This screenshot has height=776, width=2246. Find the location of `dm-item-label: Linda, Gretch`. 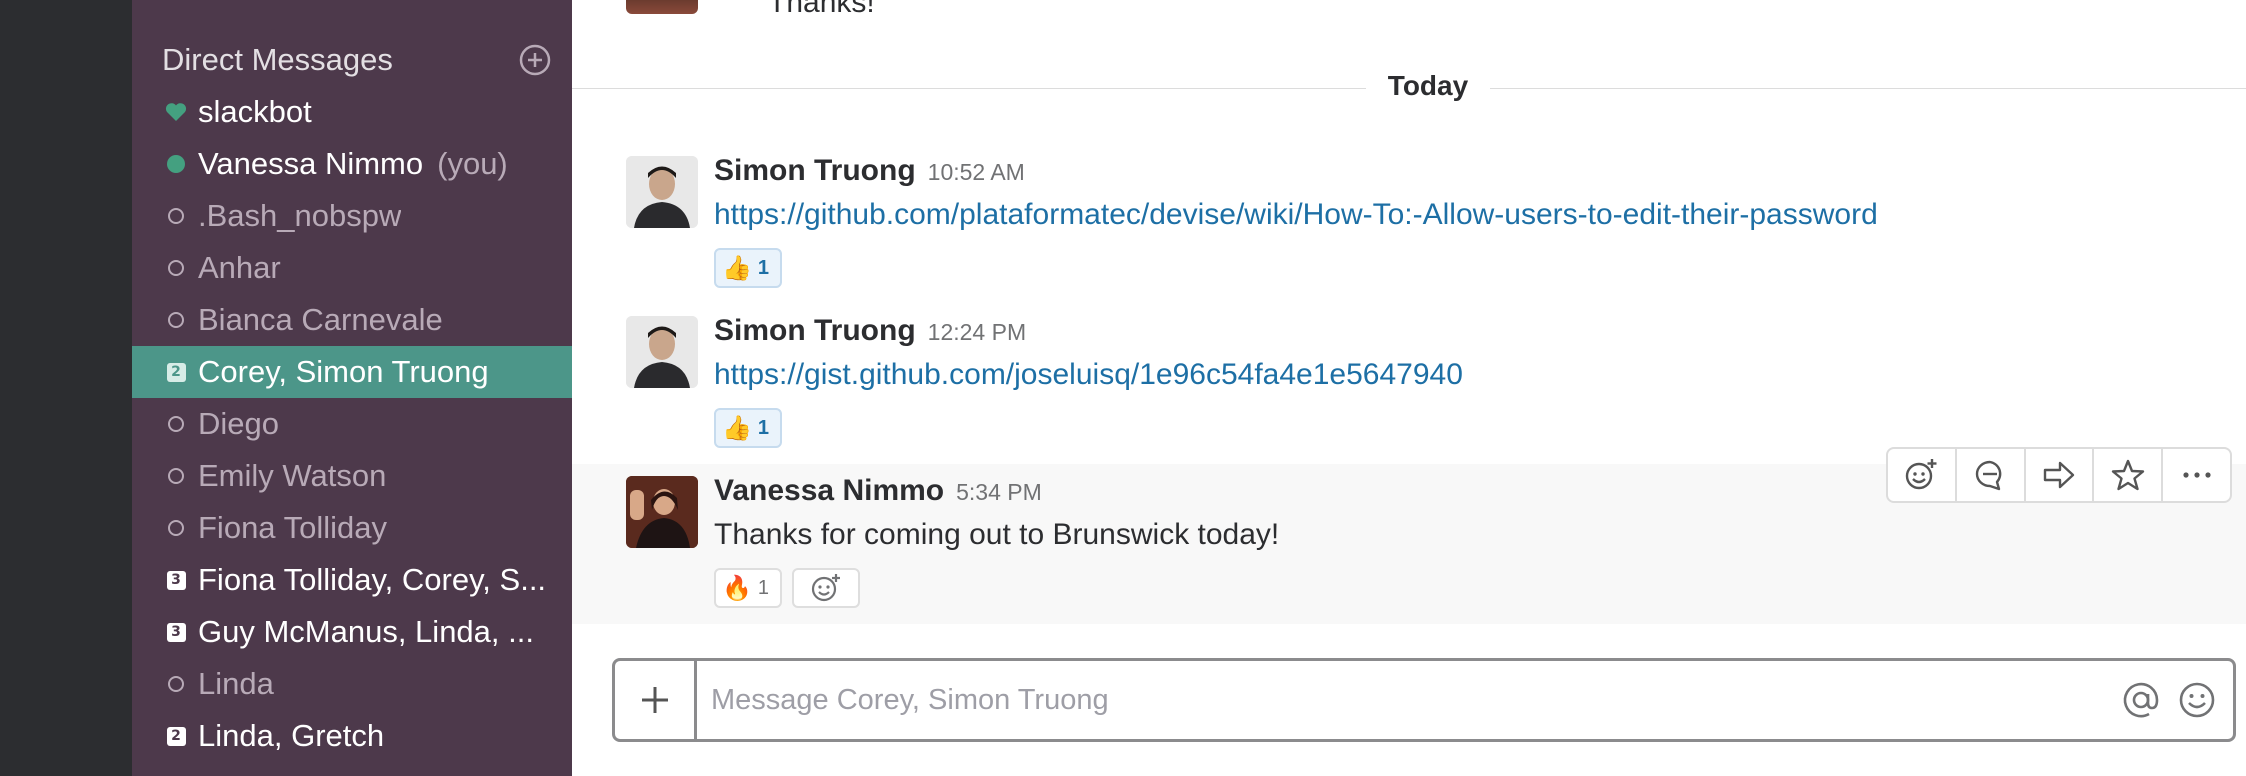

dm-item-label: Linda, Gretch is located at coordinates (291, 735).